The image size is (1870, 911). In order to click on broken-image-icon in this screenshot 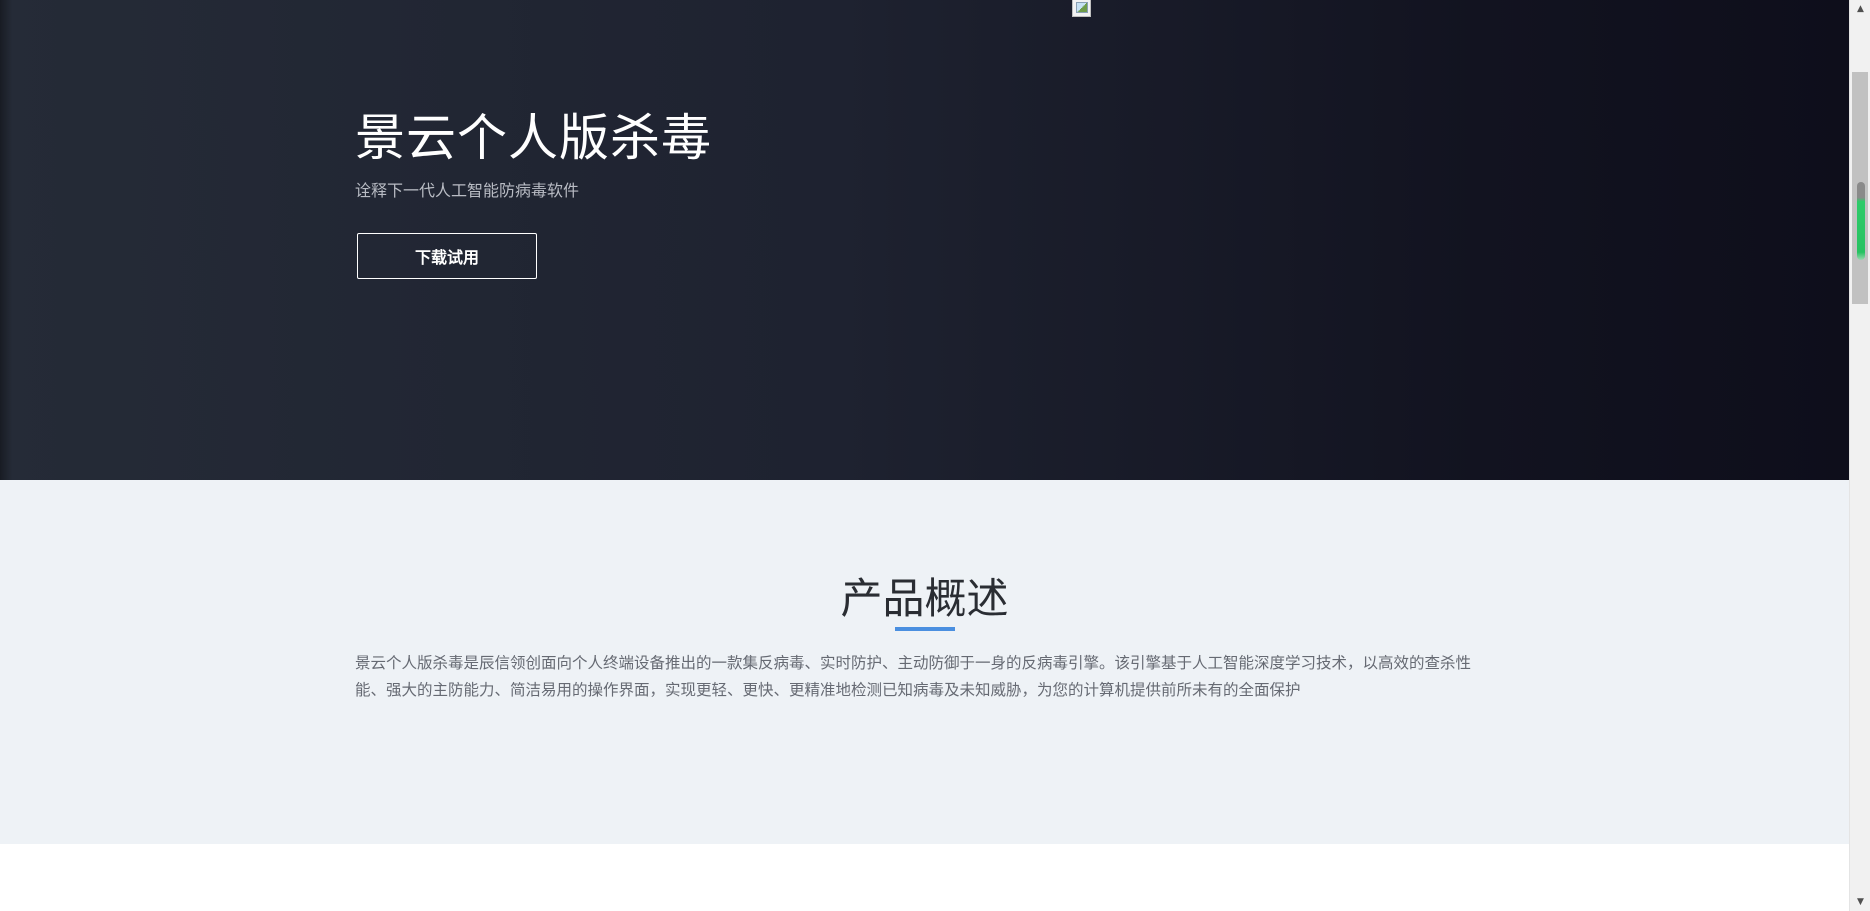, I will do `click(1081, 8)`.